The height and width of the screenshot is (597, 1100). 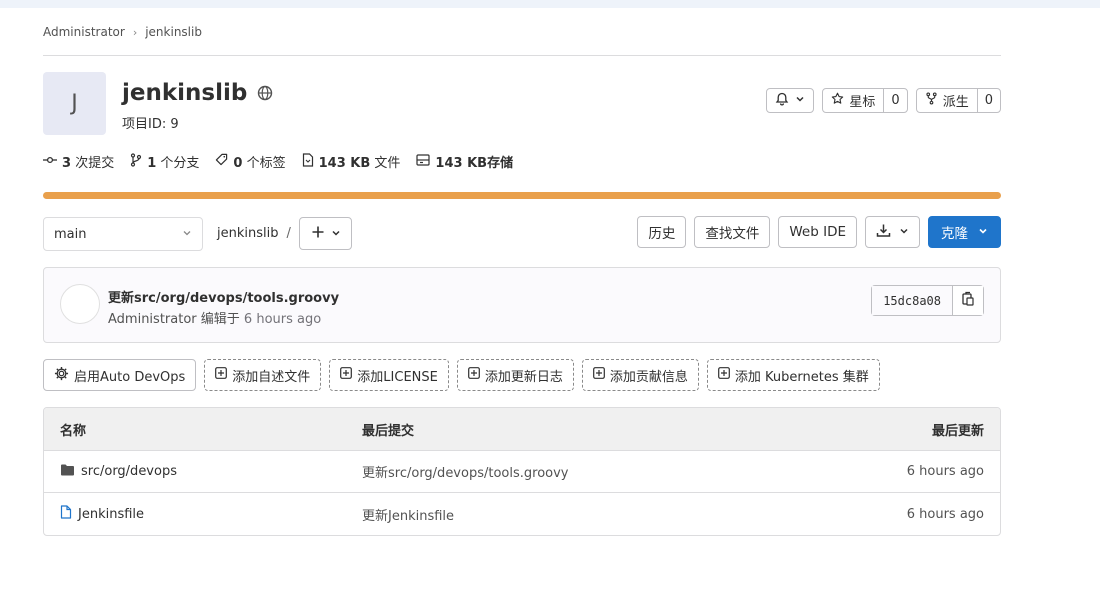 What do you see at coordinates (308, 161) in the screenshot?
I see `file-size-icon` at bounding box center [308, 161].